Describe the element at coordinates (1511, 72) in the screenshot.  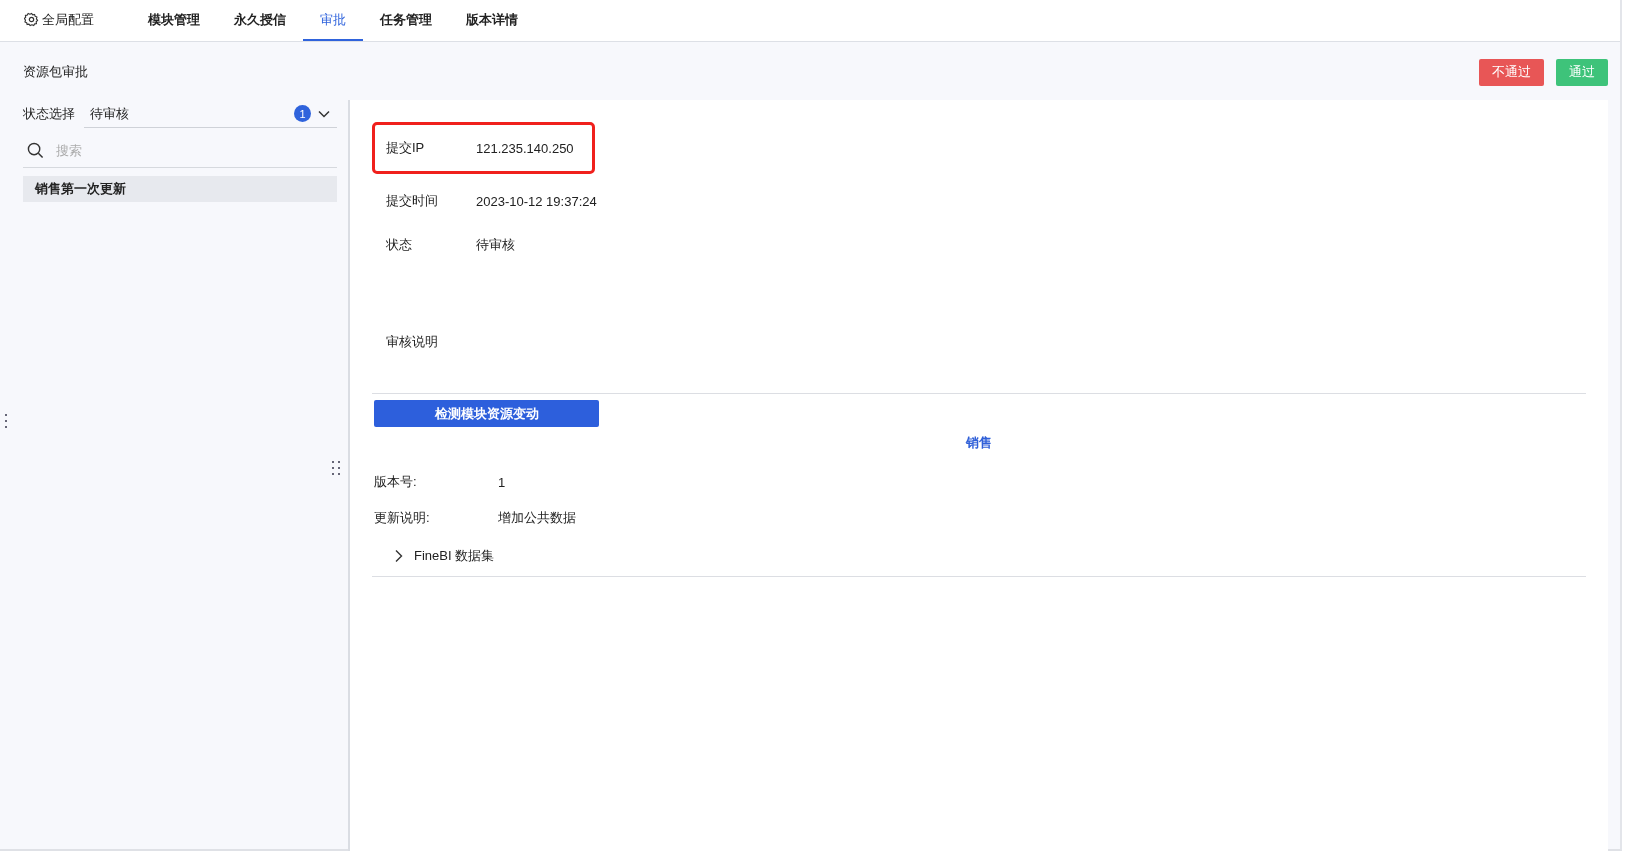
I see `action-button: 不通过` at that location.